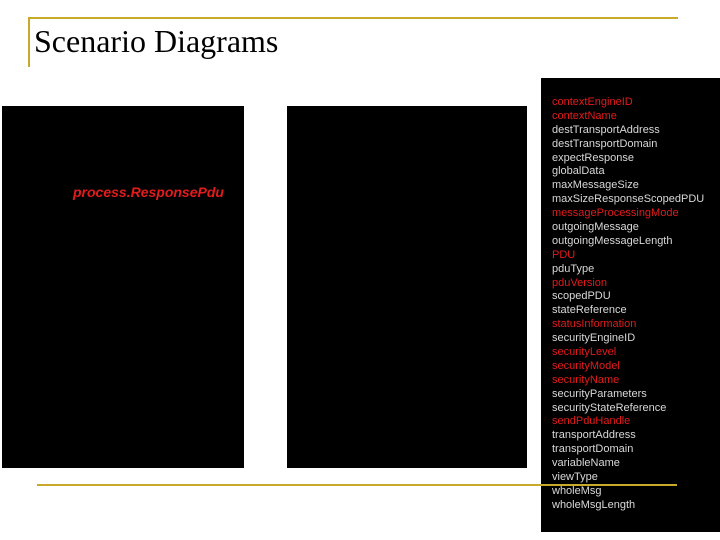 The height and width of the screenshot is (540, 720). What do you see at coordinates (564, 254) in the screenshot?
I see `parameter-item: PDU` at bounding box center [564, 254].